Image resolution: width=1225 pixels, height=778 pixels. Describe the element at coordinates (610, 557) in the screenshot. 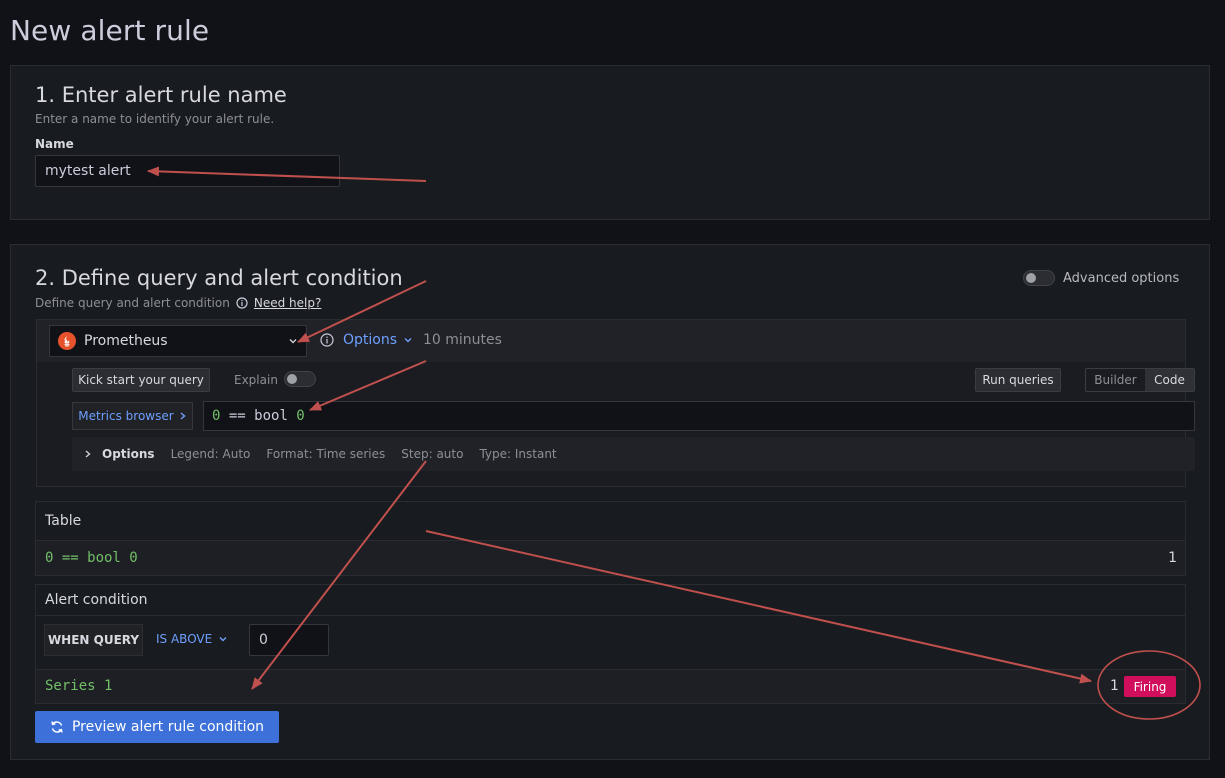

I see `table-row: 0 == bool 0 1` at that location.